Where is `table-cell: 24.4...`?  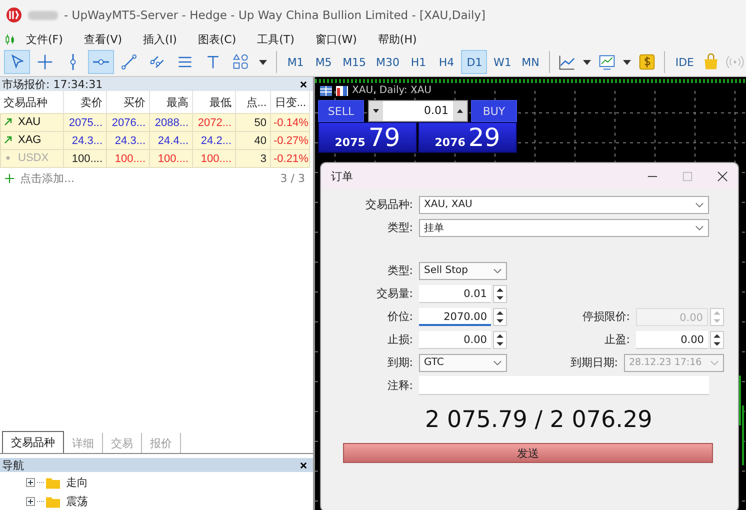 table-cell: 24.4... is located at coordinates (170, 141).